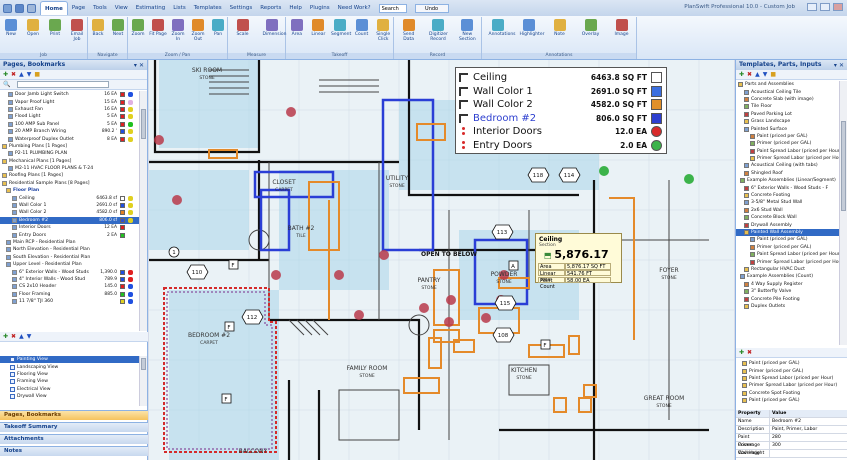  Describe the element at coordinates (787, 291) in the screenshot. I see `part-row: 3" Butterfly Valve` at that location.